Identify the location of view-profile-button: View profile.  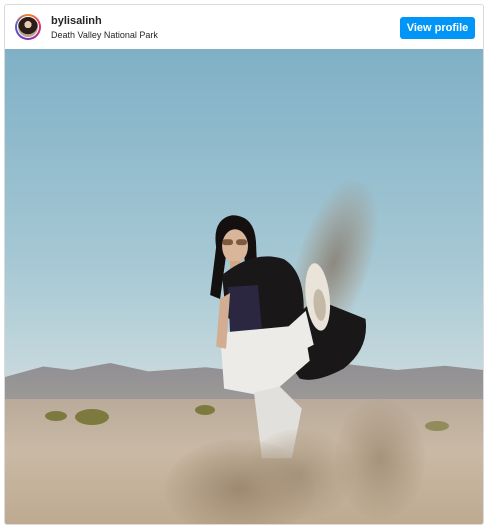
(437, 28).